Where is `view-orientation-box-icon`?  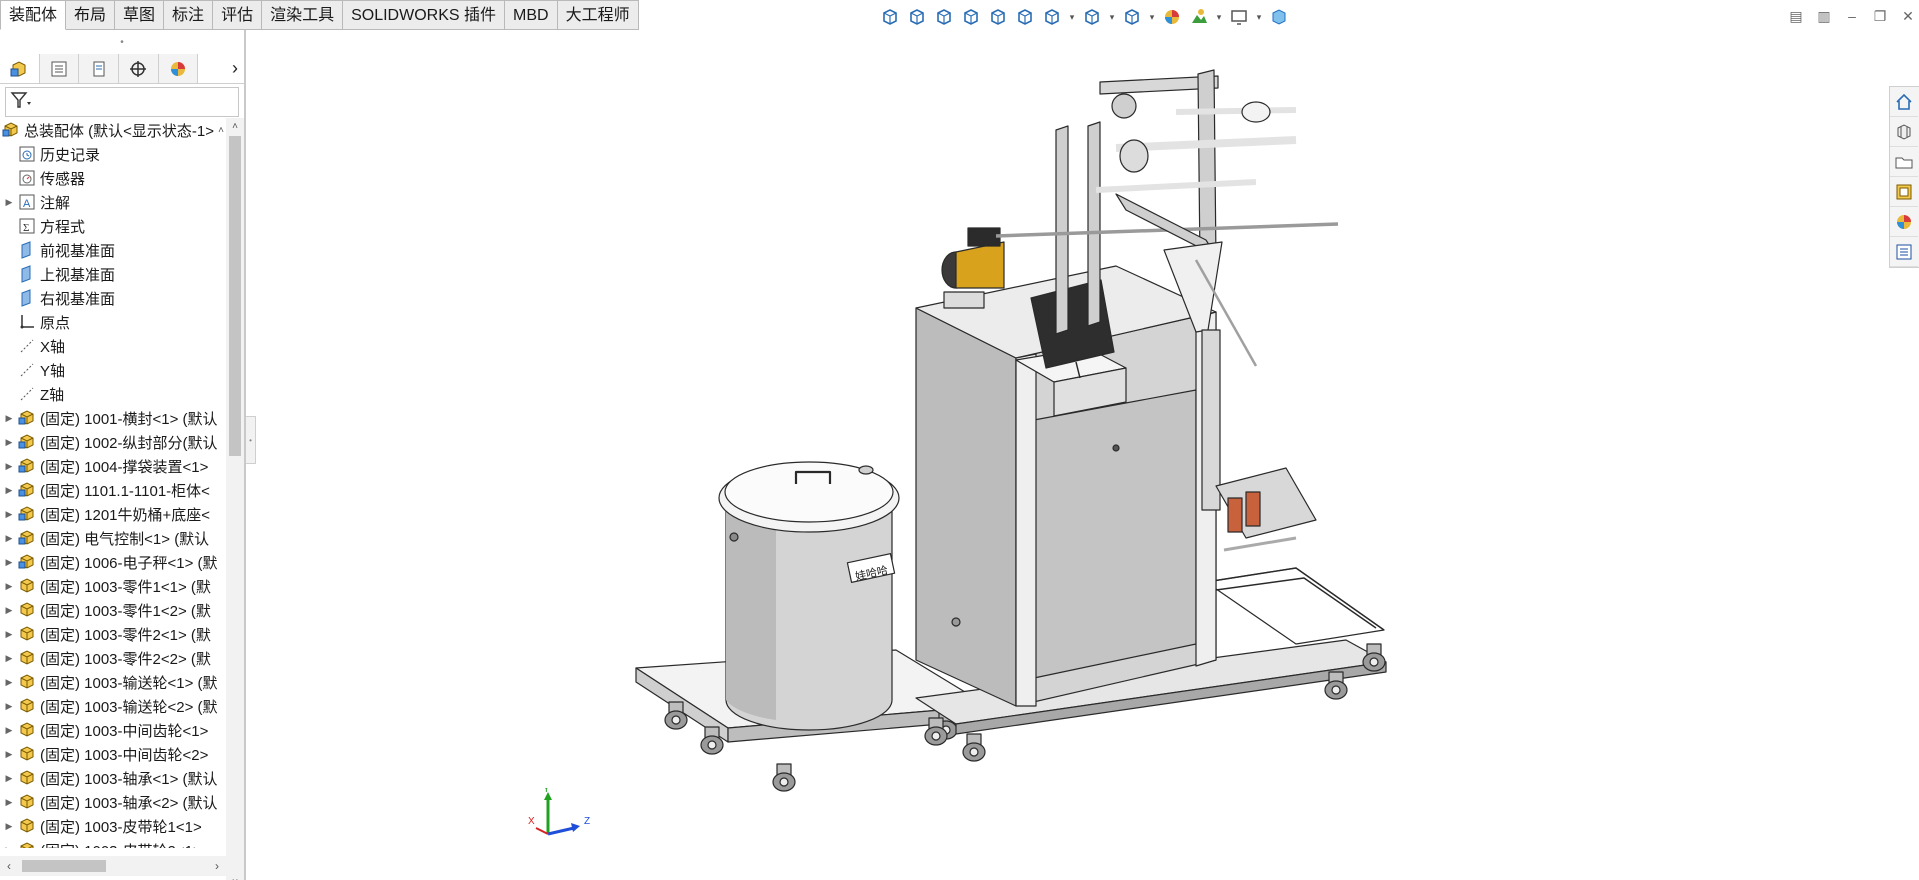
view-orientation-box-icon is located at coordinates (1052, 17).